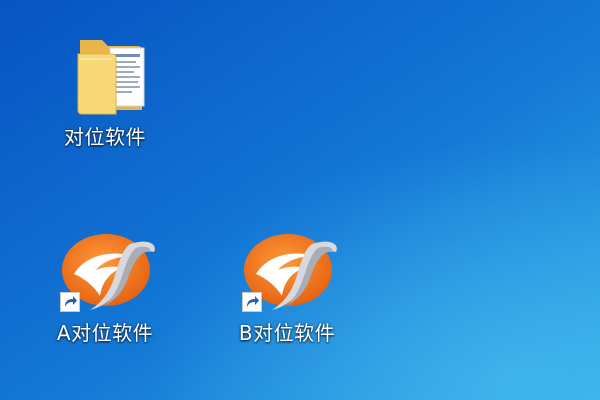 This screenshot has height=400, width=600. I want to click on folder-label: 对位软件, so click(105, 137).